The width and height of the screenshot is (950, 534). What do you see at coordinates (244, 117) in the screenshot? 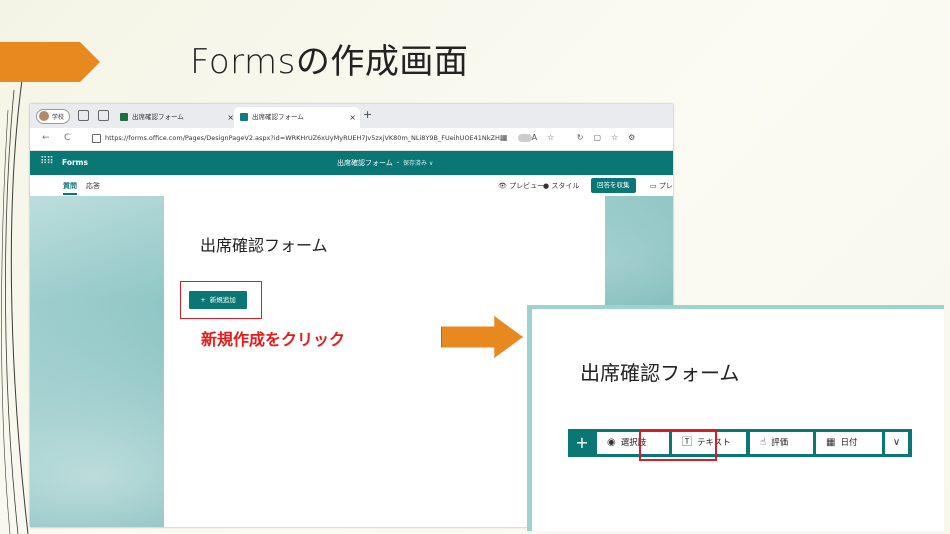
I see `forms-icon` at bounding box center [244, 117].